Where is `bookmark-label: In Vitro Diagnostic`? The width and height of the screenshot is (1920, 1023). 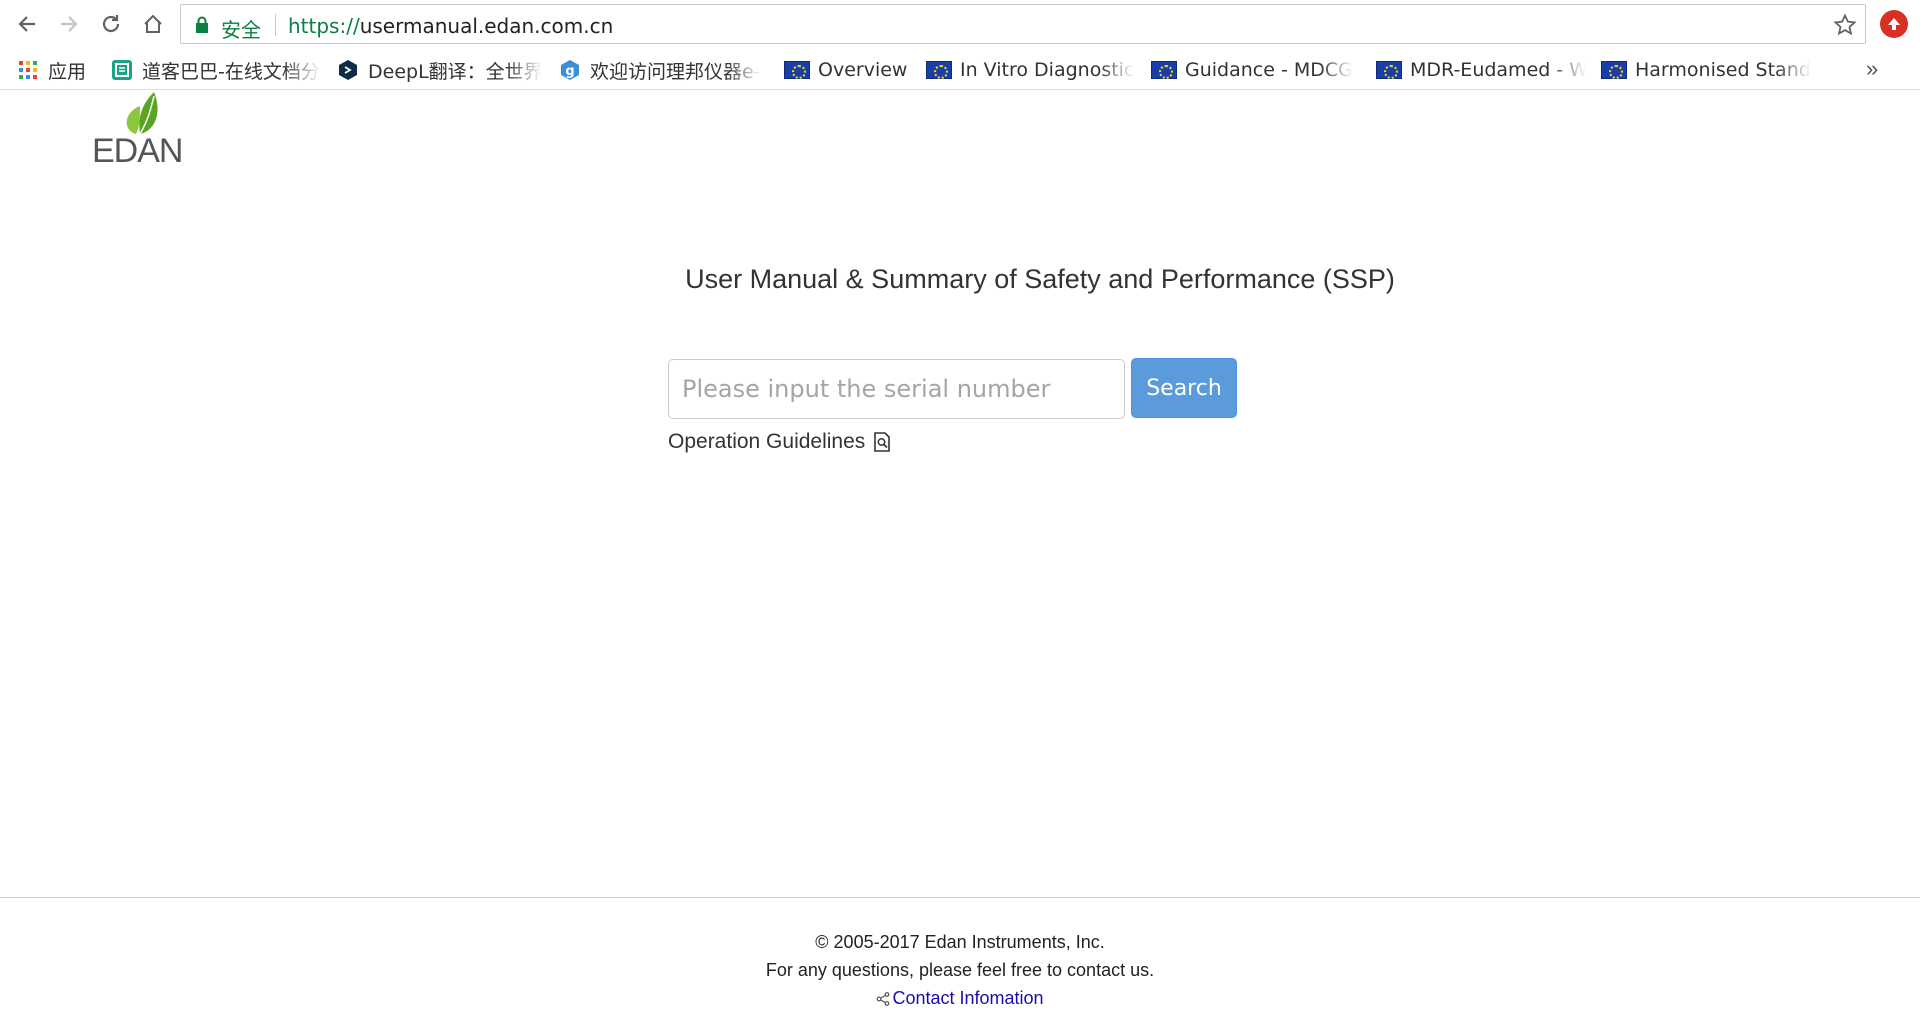
bookmark-label: In Vitro Diagnostic is located at coordinates (1047, 70).